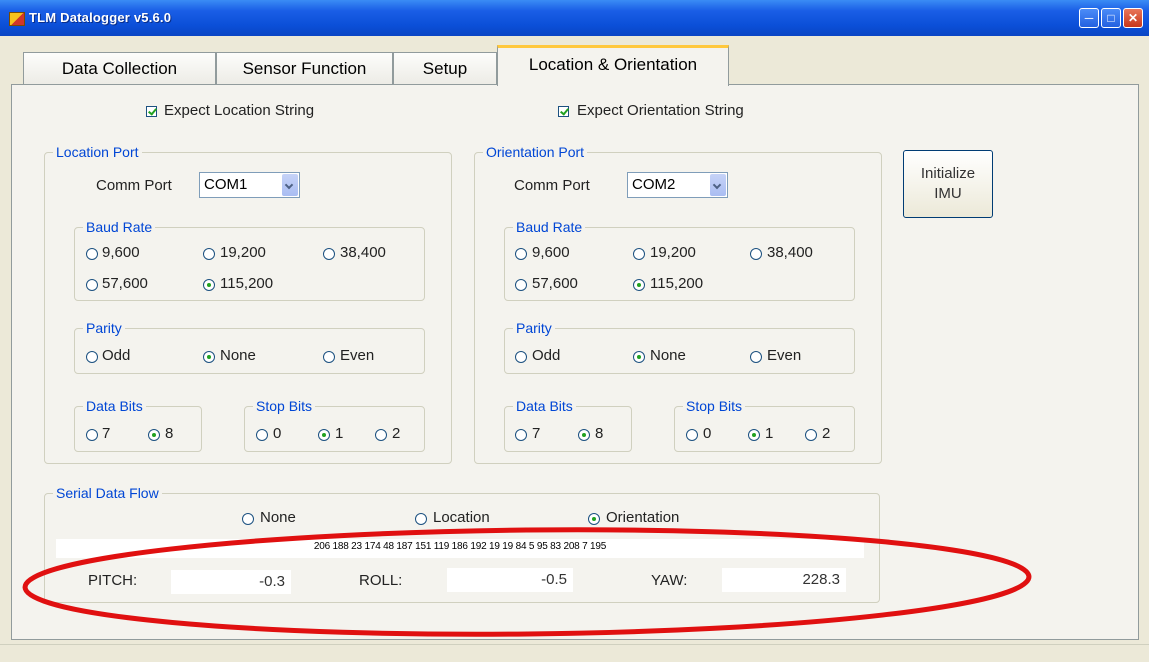  What do you see at coordinates (527, 582) in the screenshot?
I see `annotation-ellipse` at bounding box center [527, 582].